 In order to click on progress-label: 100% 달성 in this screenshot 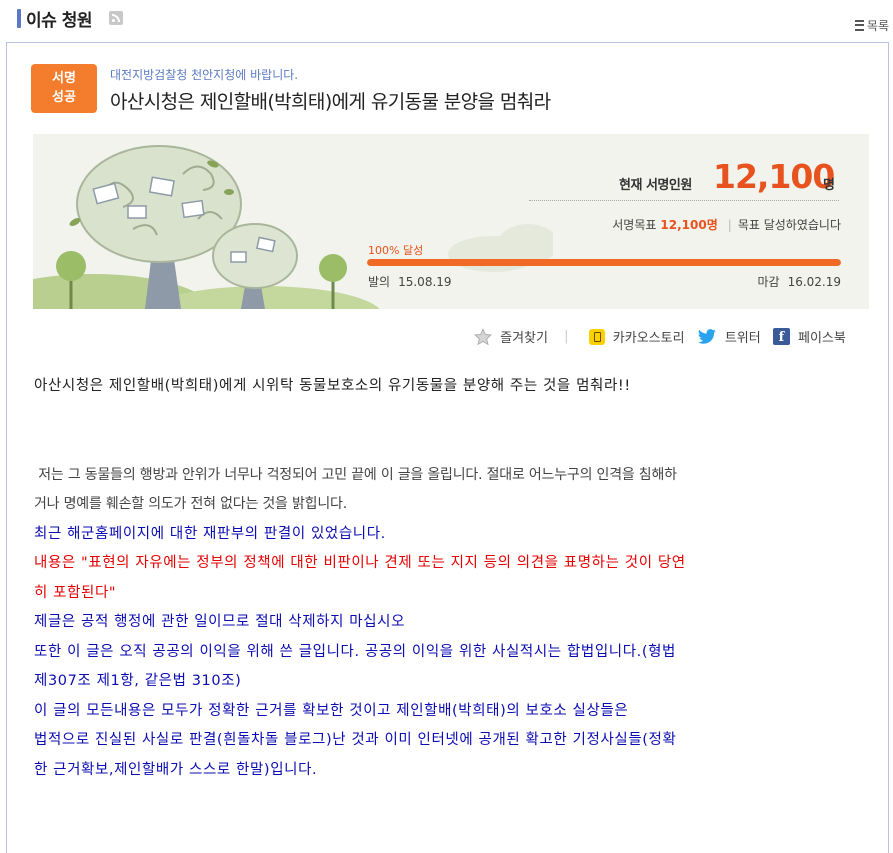, I will do `click(396, 250)`.